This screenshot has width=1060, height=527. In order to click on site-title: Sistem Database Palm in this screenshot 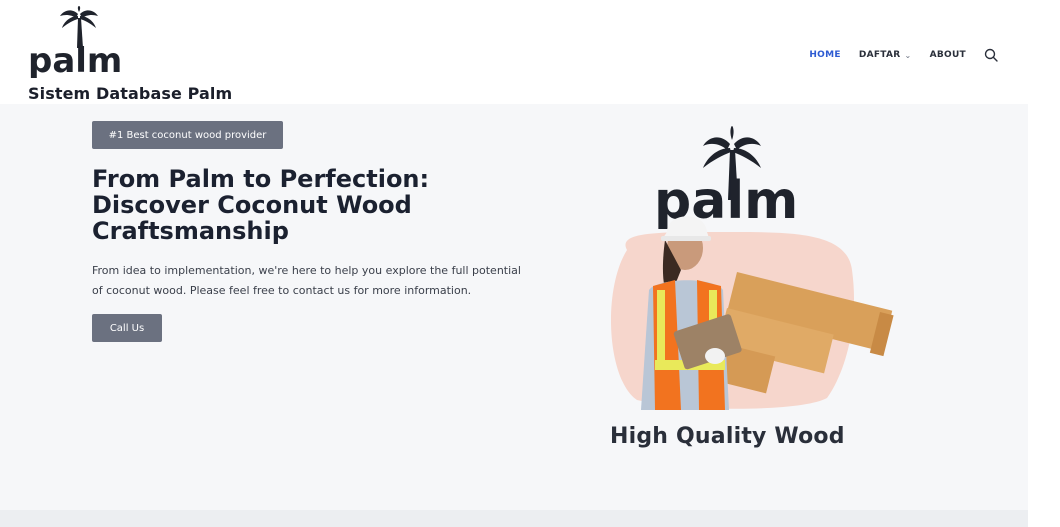, I will do `click(130, 93)`.